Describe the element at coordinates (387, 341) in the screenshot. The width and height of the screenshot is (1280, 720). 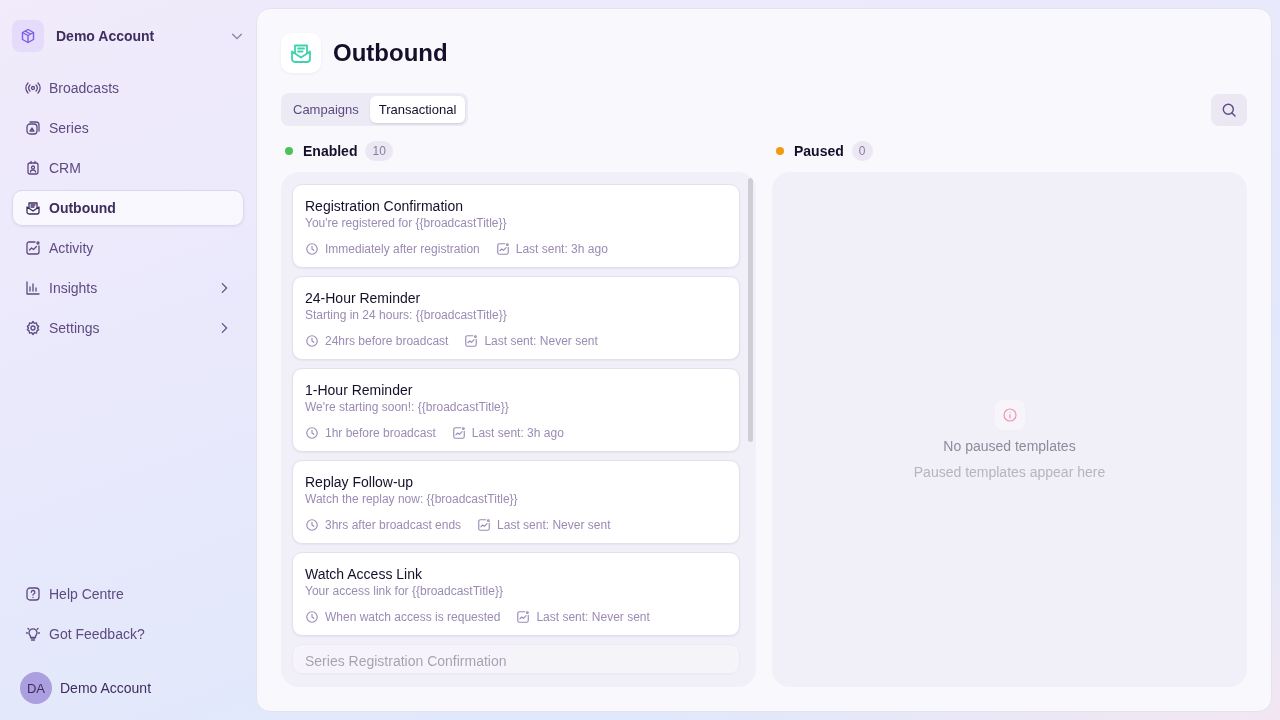
I see `trigger-text: 24hrs before broadcast` at that location.